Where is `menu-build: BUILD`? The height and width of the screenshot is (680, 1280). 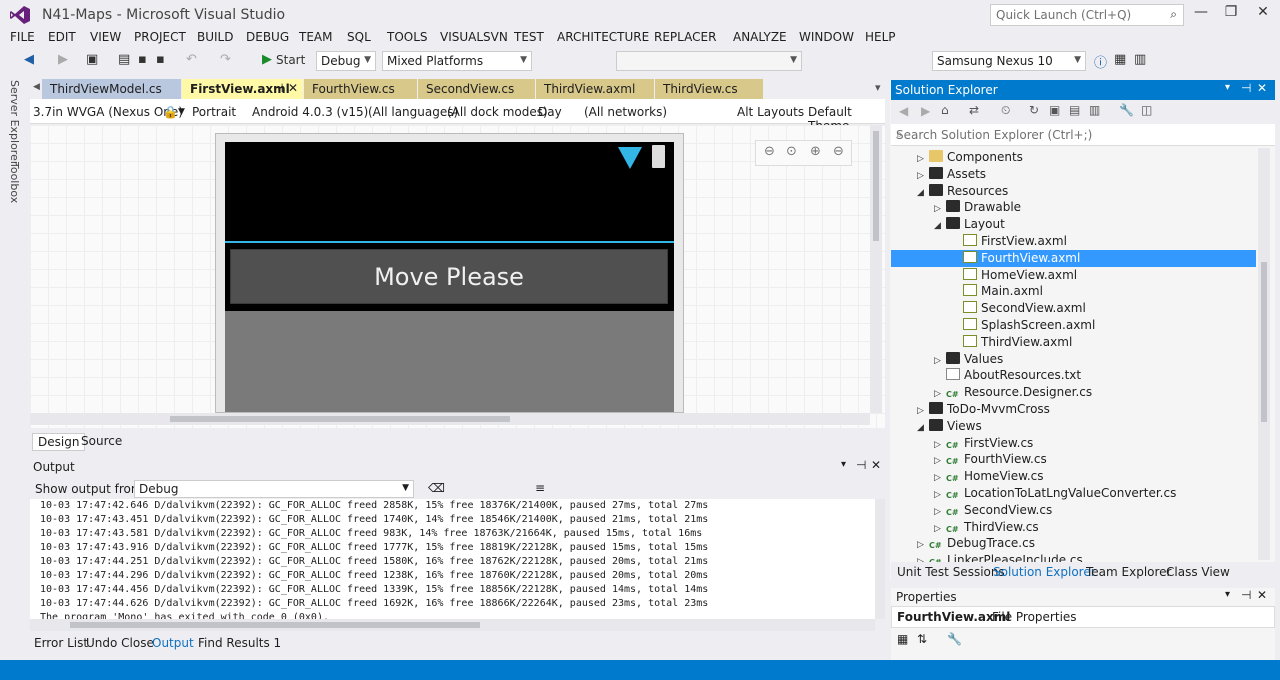 menu-build: BUILD is located at coordinates (215, 37).